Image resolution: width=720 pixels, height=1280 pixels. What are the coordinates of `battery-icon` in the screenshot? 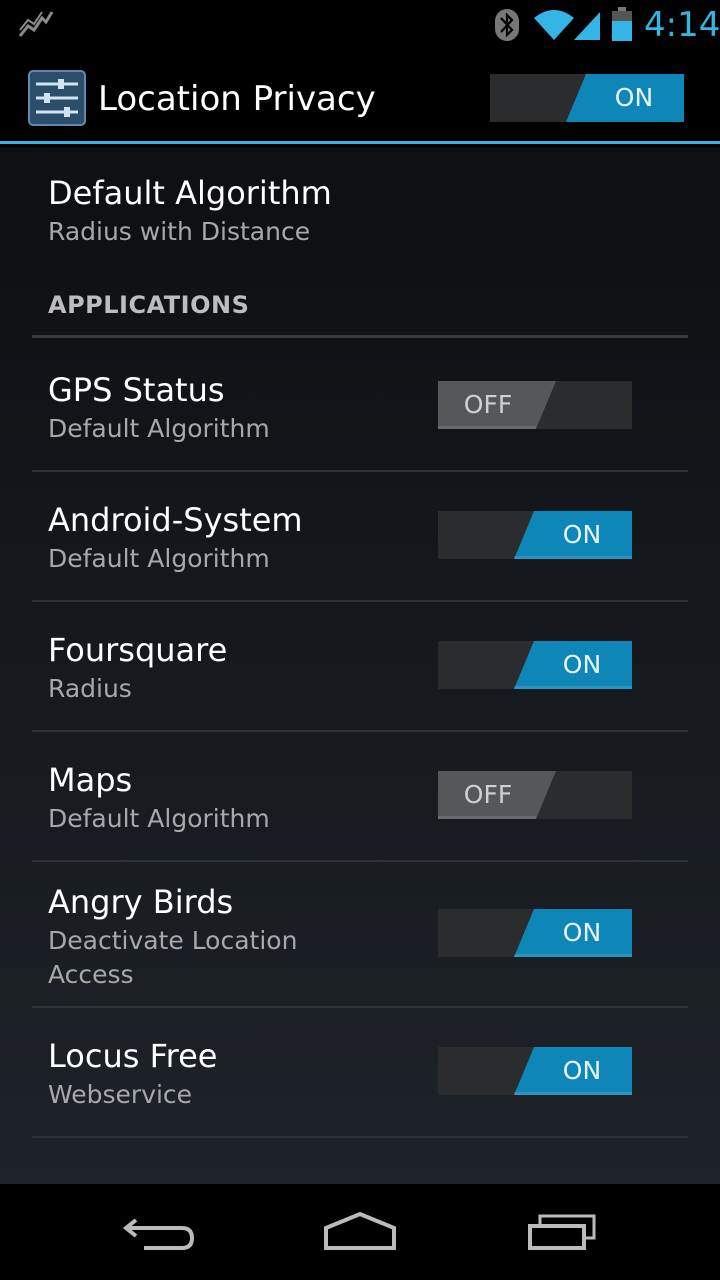 It's located at (622, 24).